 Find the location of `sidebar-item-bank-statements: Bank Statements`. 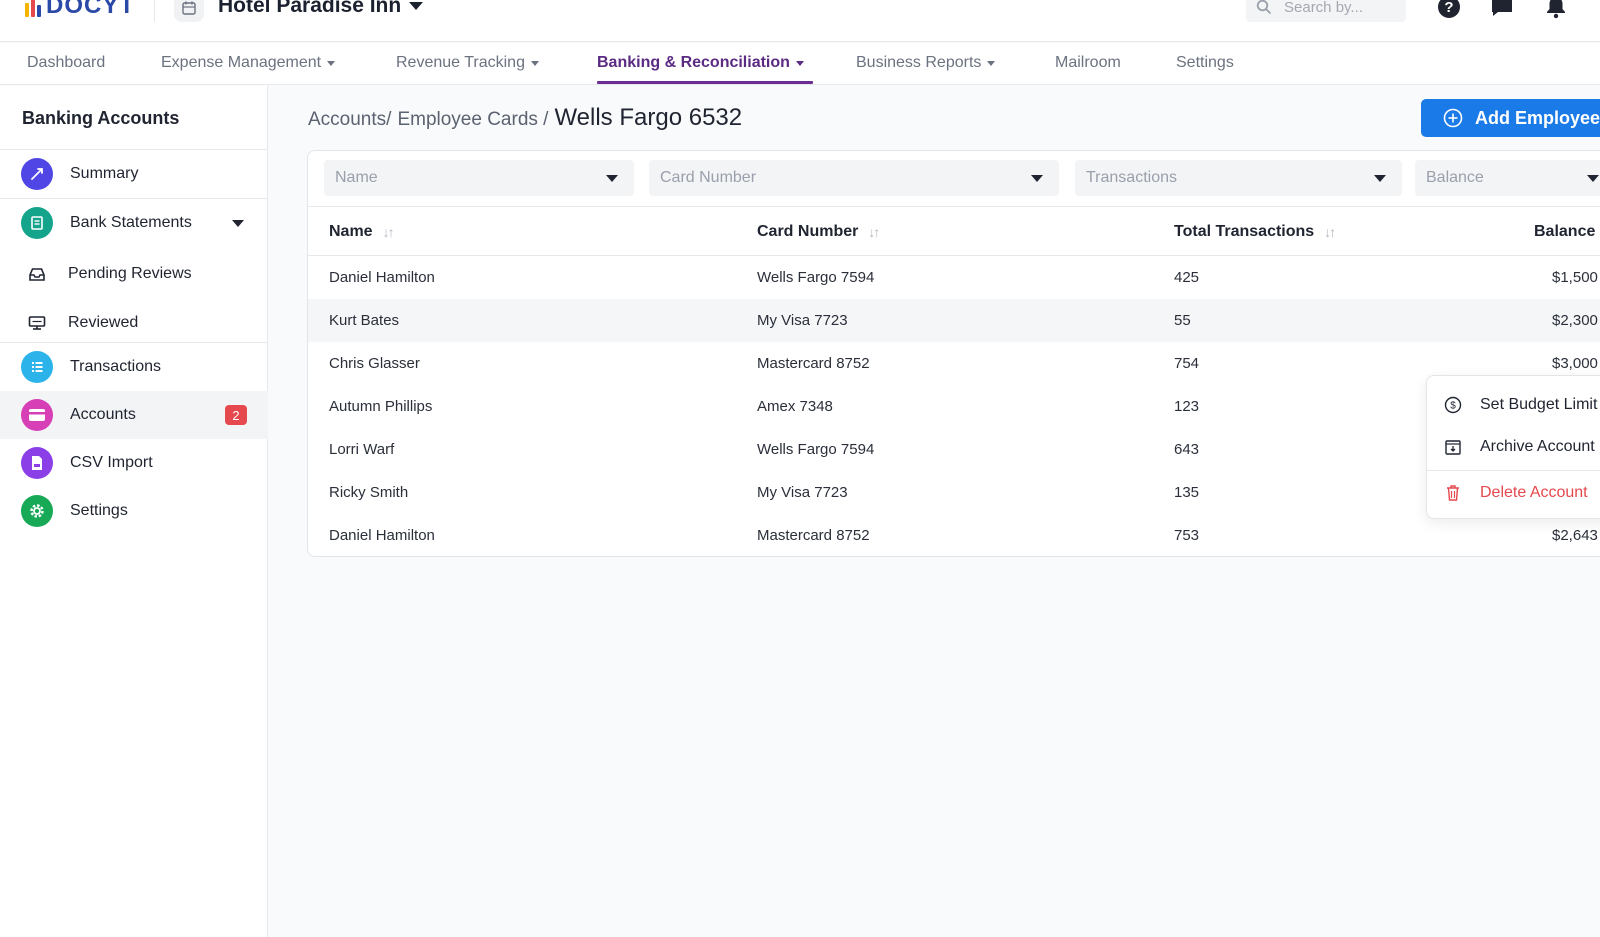

sidebar-item-bank-statements: Bank Statements is located at coordinates (134, 223).